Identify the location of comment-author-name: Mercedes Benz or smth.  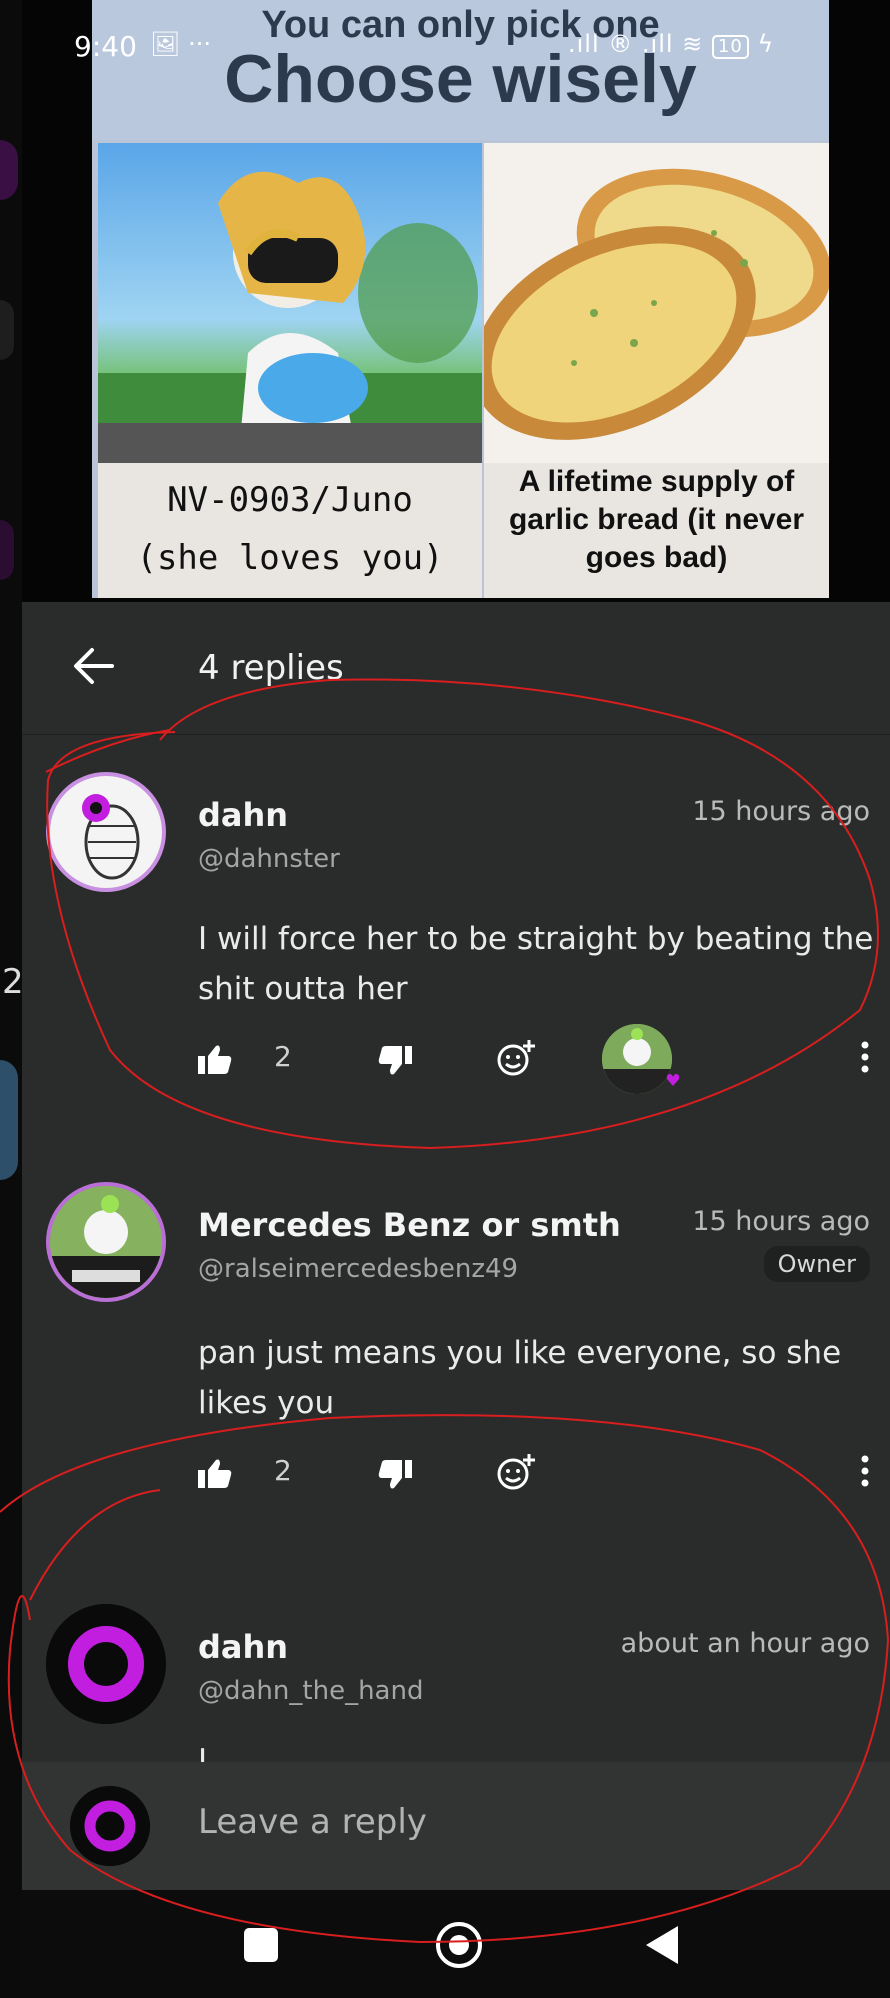
(409, 1225).